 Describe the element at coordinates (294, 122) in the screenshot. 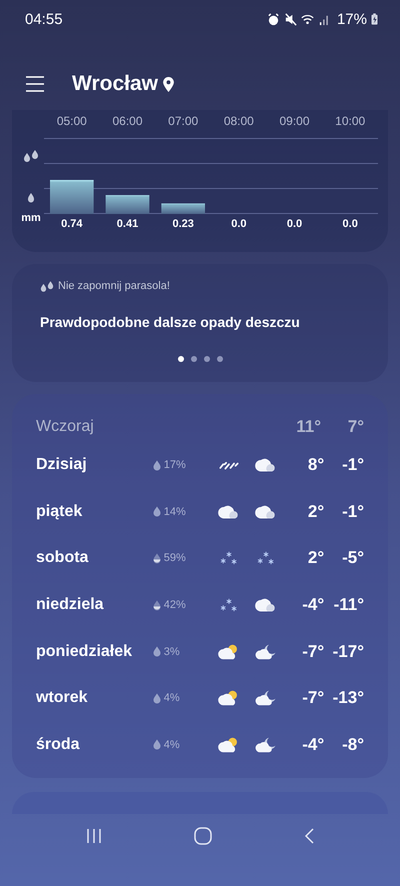

I see `hour-label: 09:00` at that location.